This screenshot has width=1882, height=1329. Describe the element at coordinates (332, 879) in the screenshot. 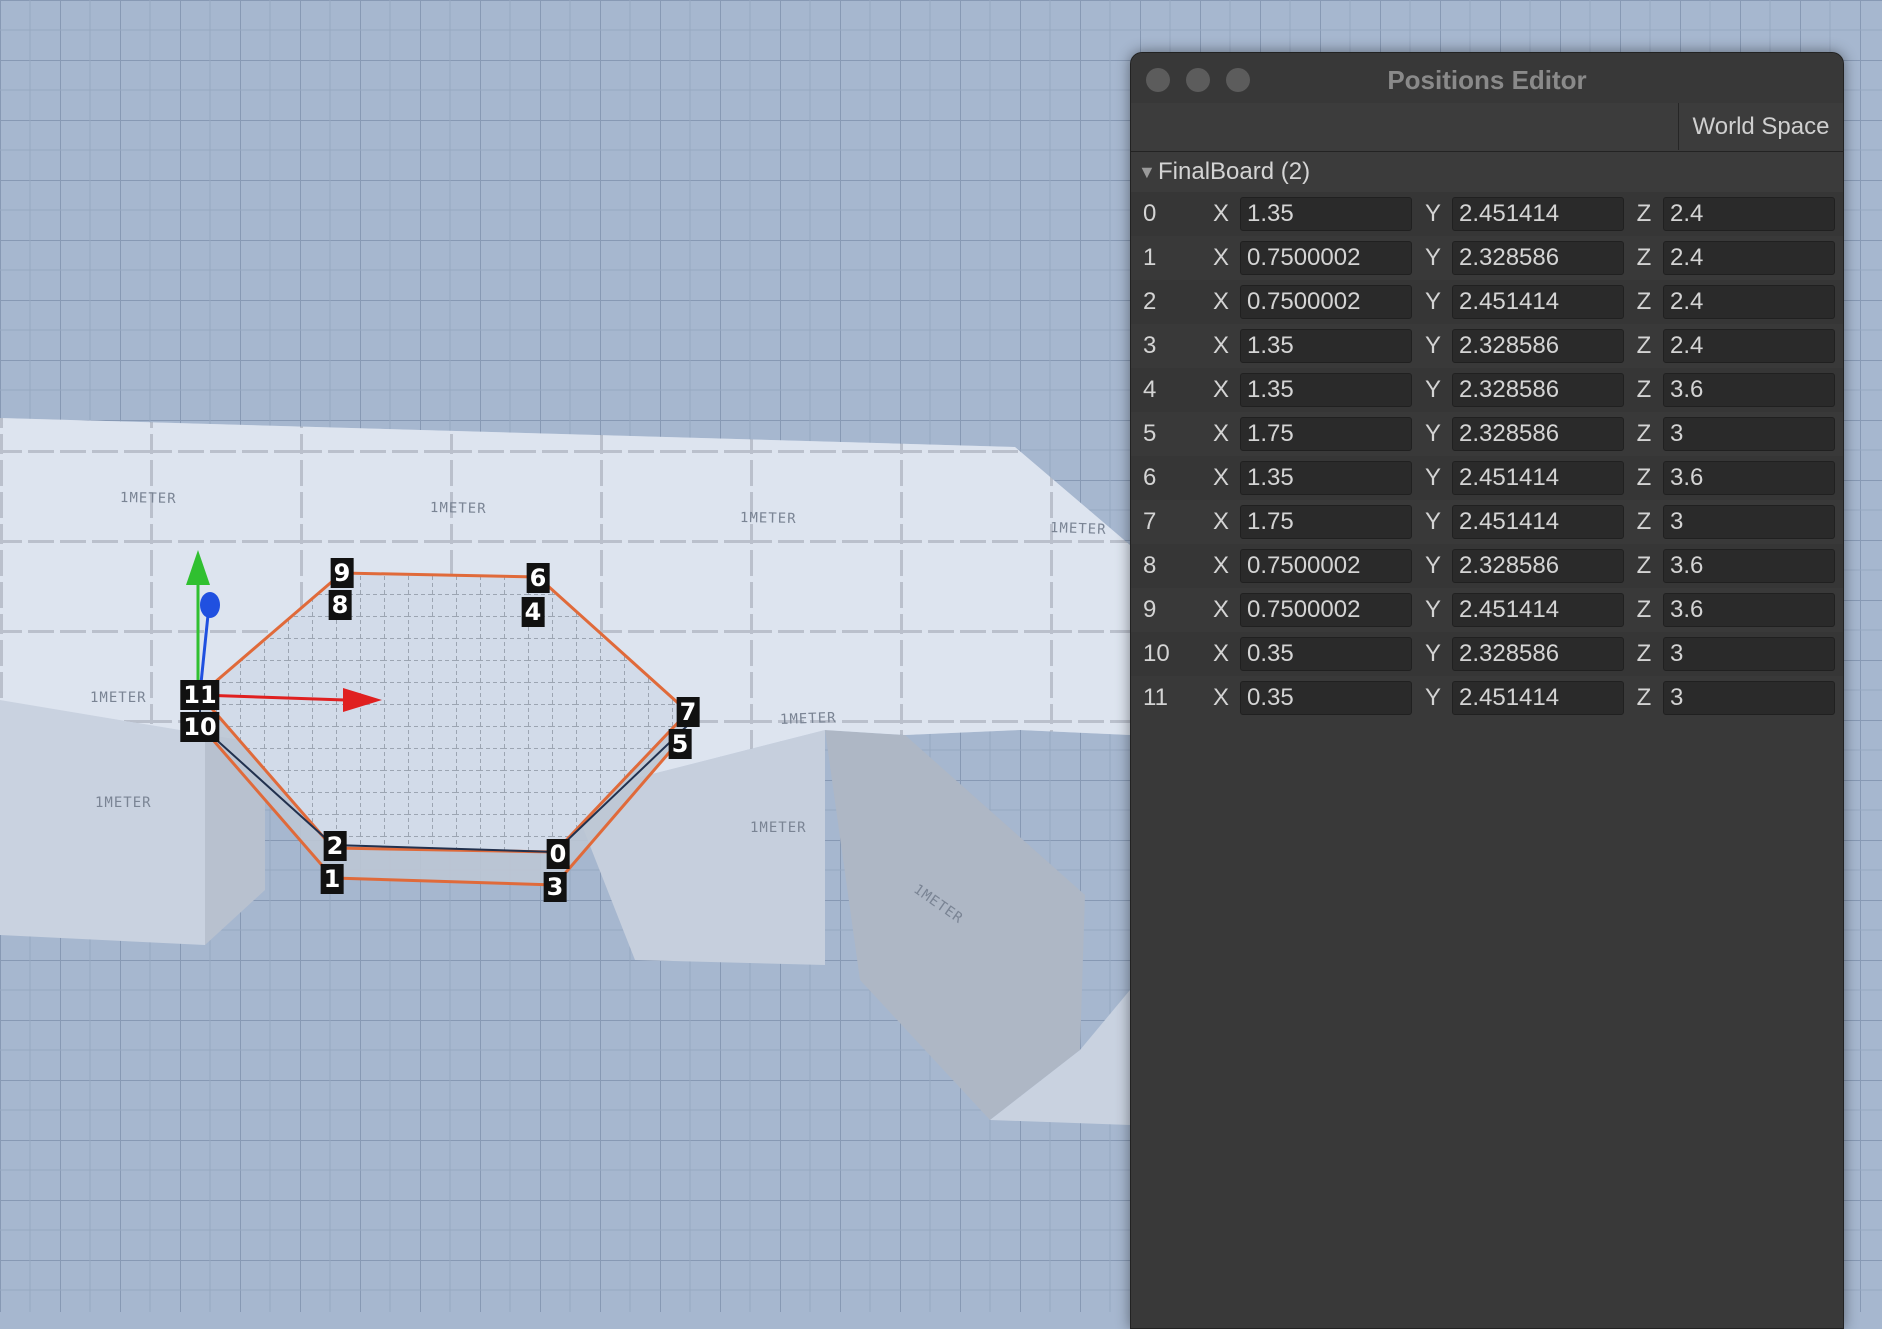

I see `vertex-label: 1` at that location.